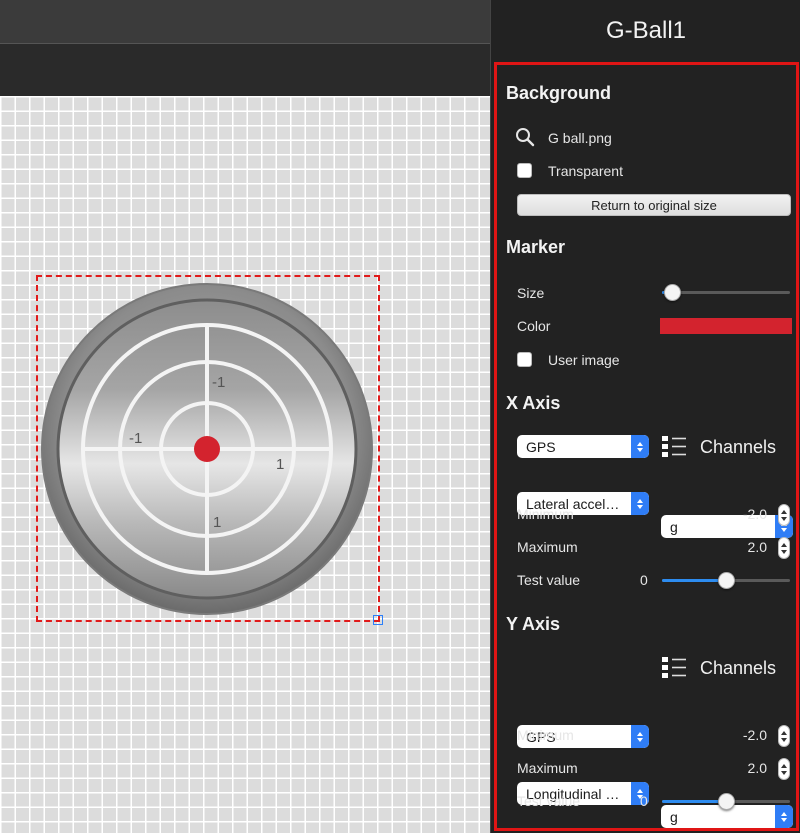 The image size is (800, 833). I want to click on background-heading: Background, so click(559, 93).